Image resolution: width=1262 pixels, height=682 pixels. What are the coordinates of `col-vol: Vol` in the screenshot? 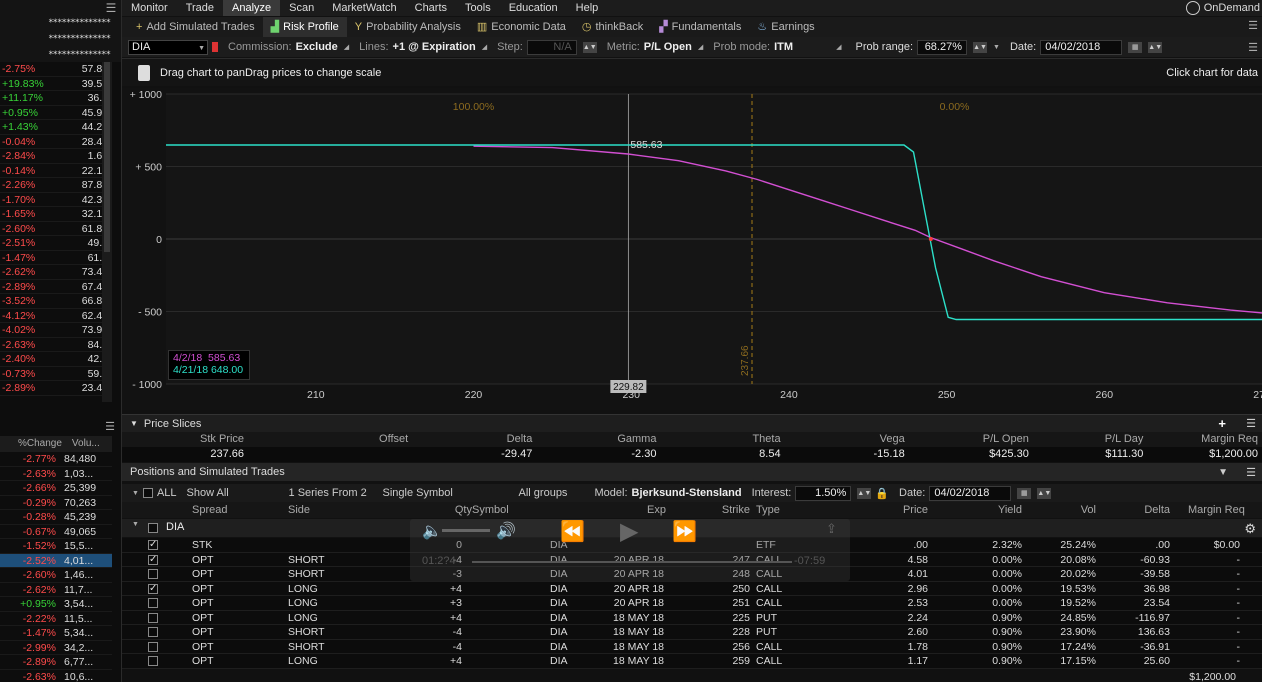 It's located at (1072, 510).